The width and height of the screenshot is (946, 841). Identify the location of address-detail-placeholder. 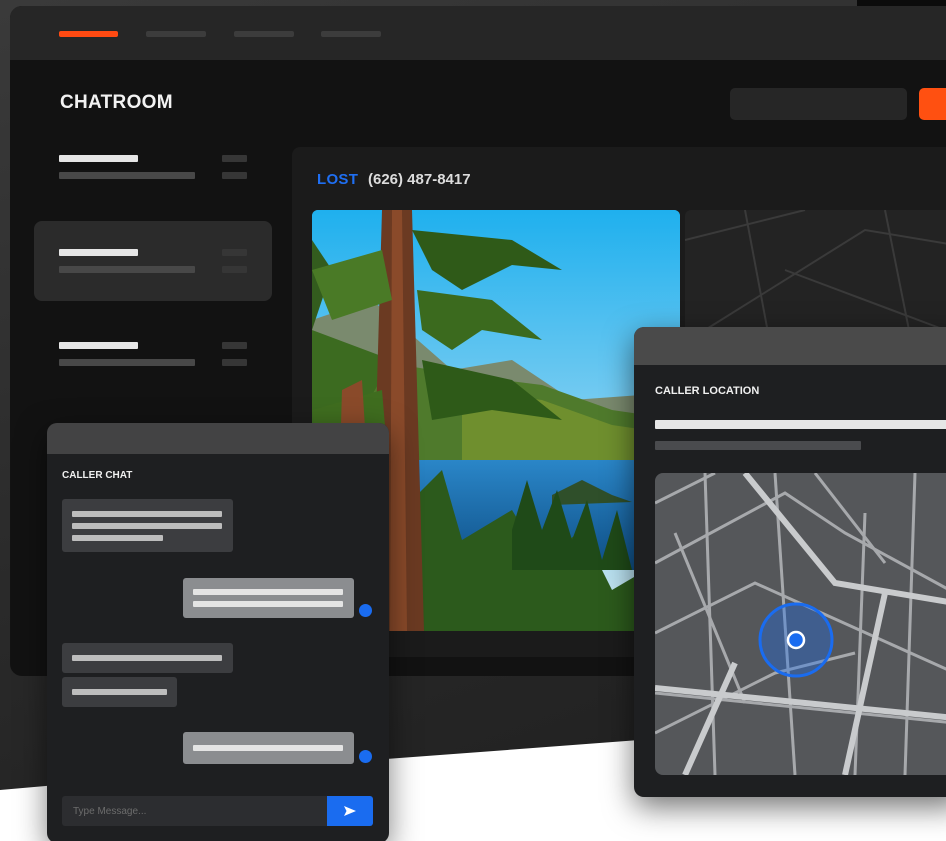
(758, 445).